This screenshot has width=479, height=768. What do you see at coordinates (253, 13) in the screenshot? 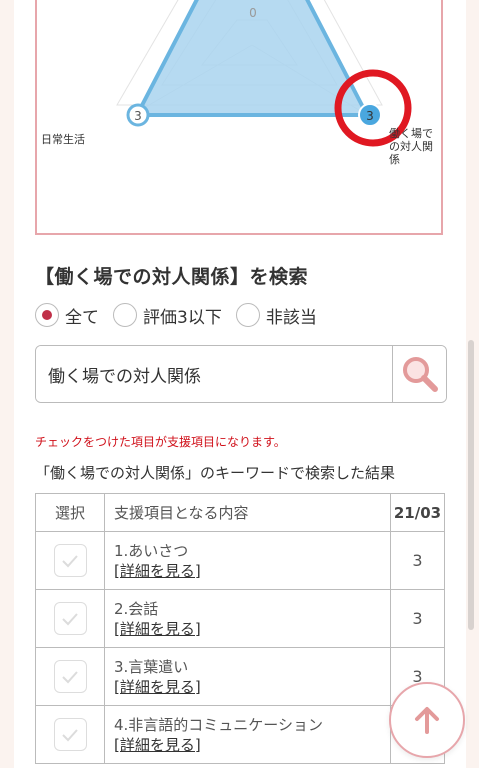
I see `radar-tick-zero: 0` at bounding box center [253, 13].